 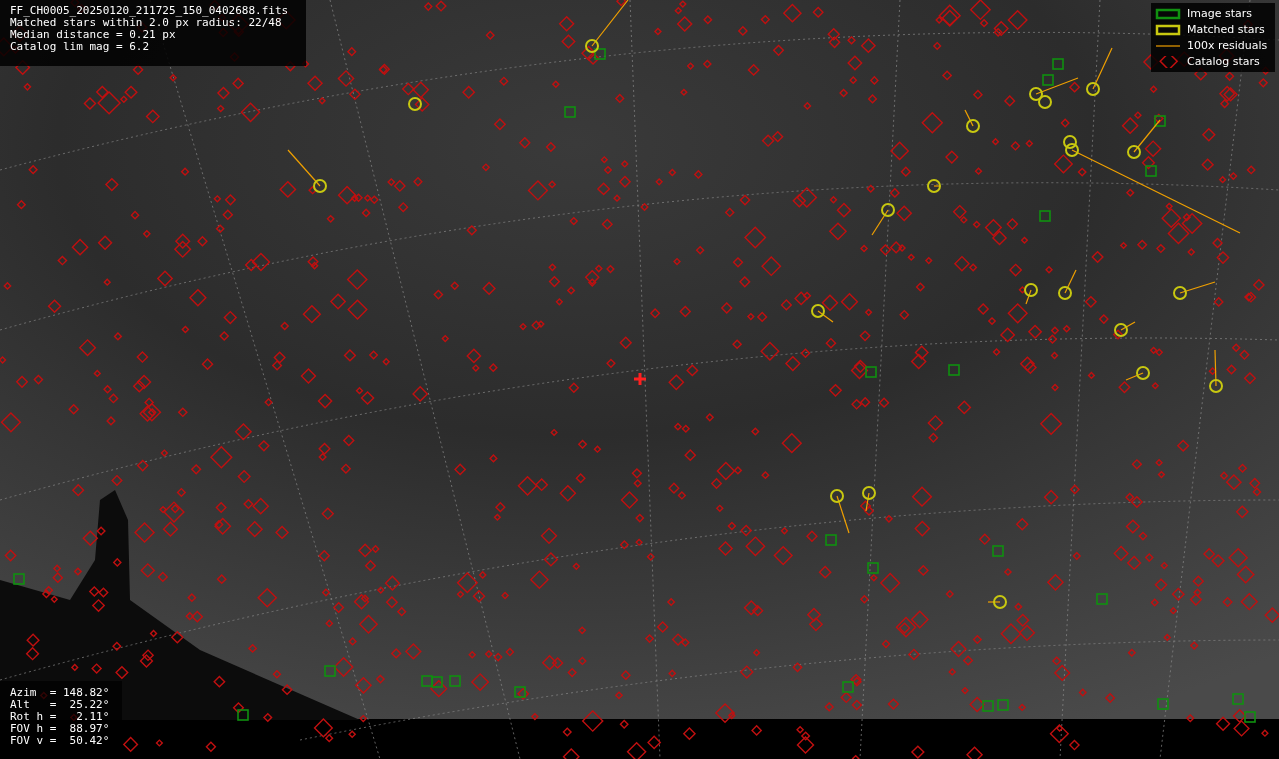 I want to click on pointing-text: FOV v = 50.42°, so click(x=60, y=741).